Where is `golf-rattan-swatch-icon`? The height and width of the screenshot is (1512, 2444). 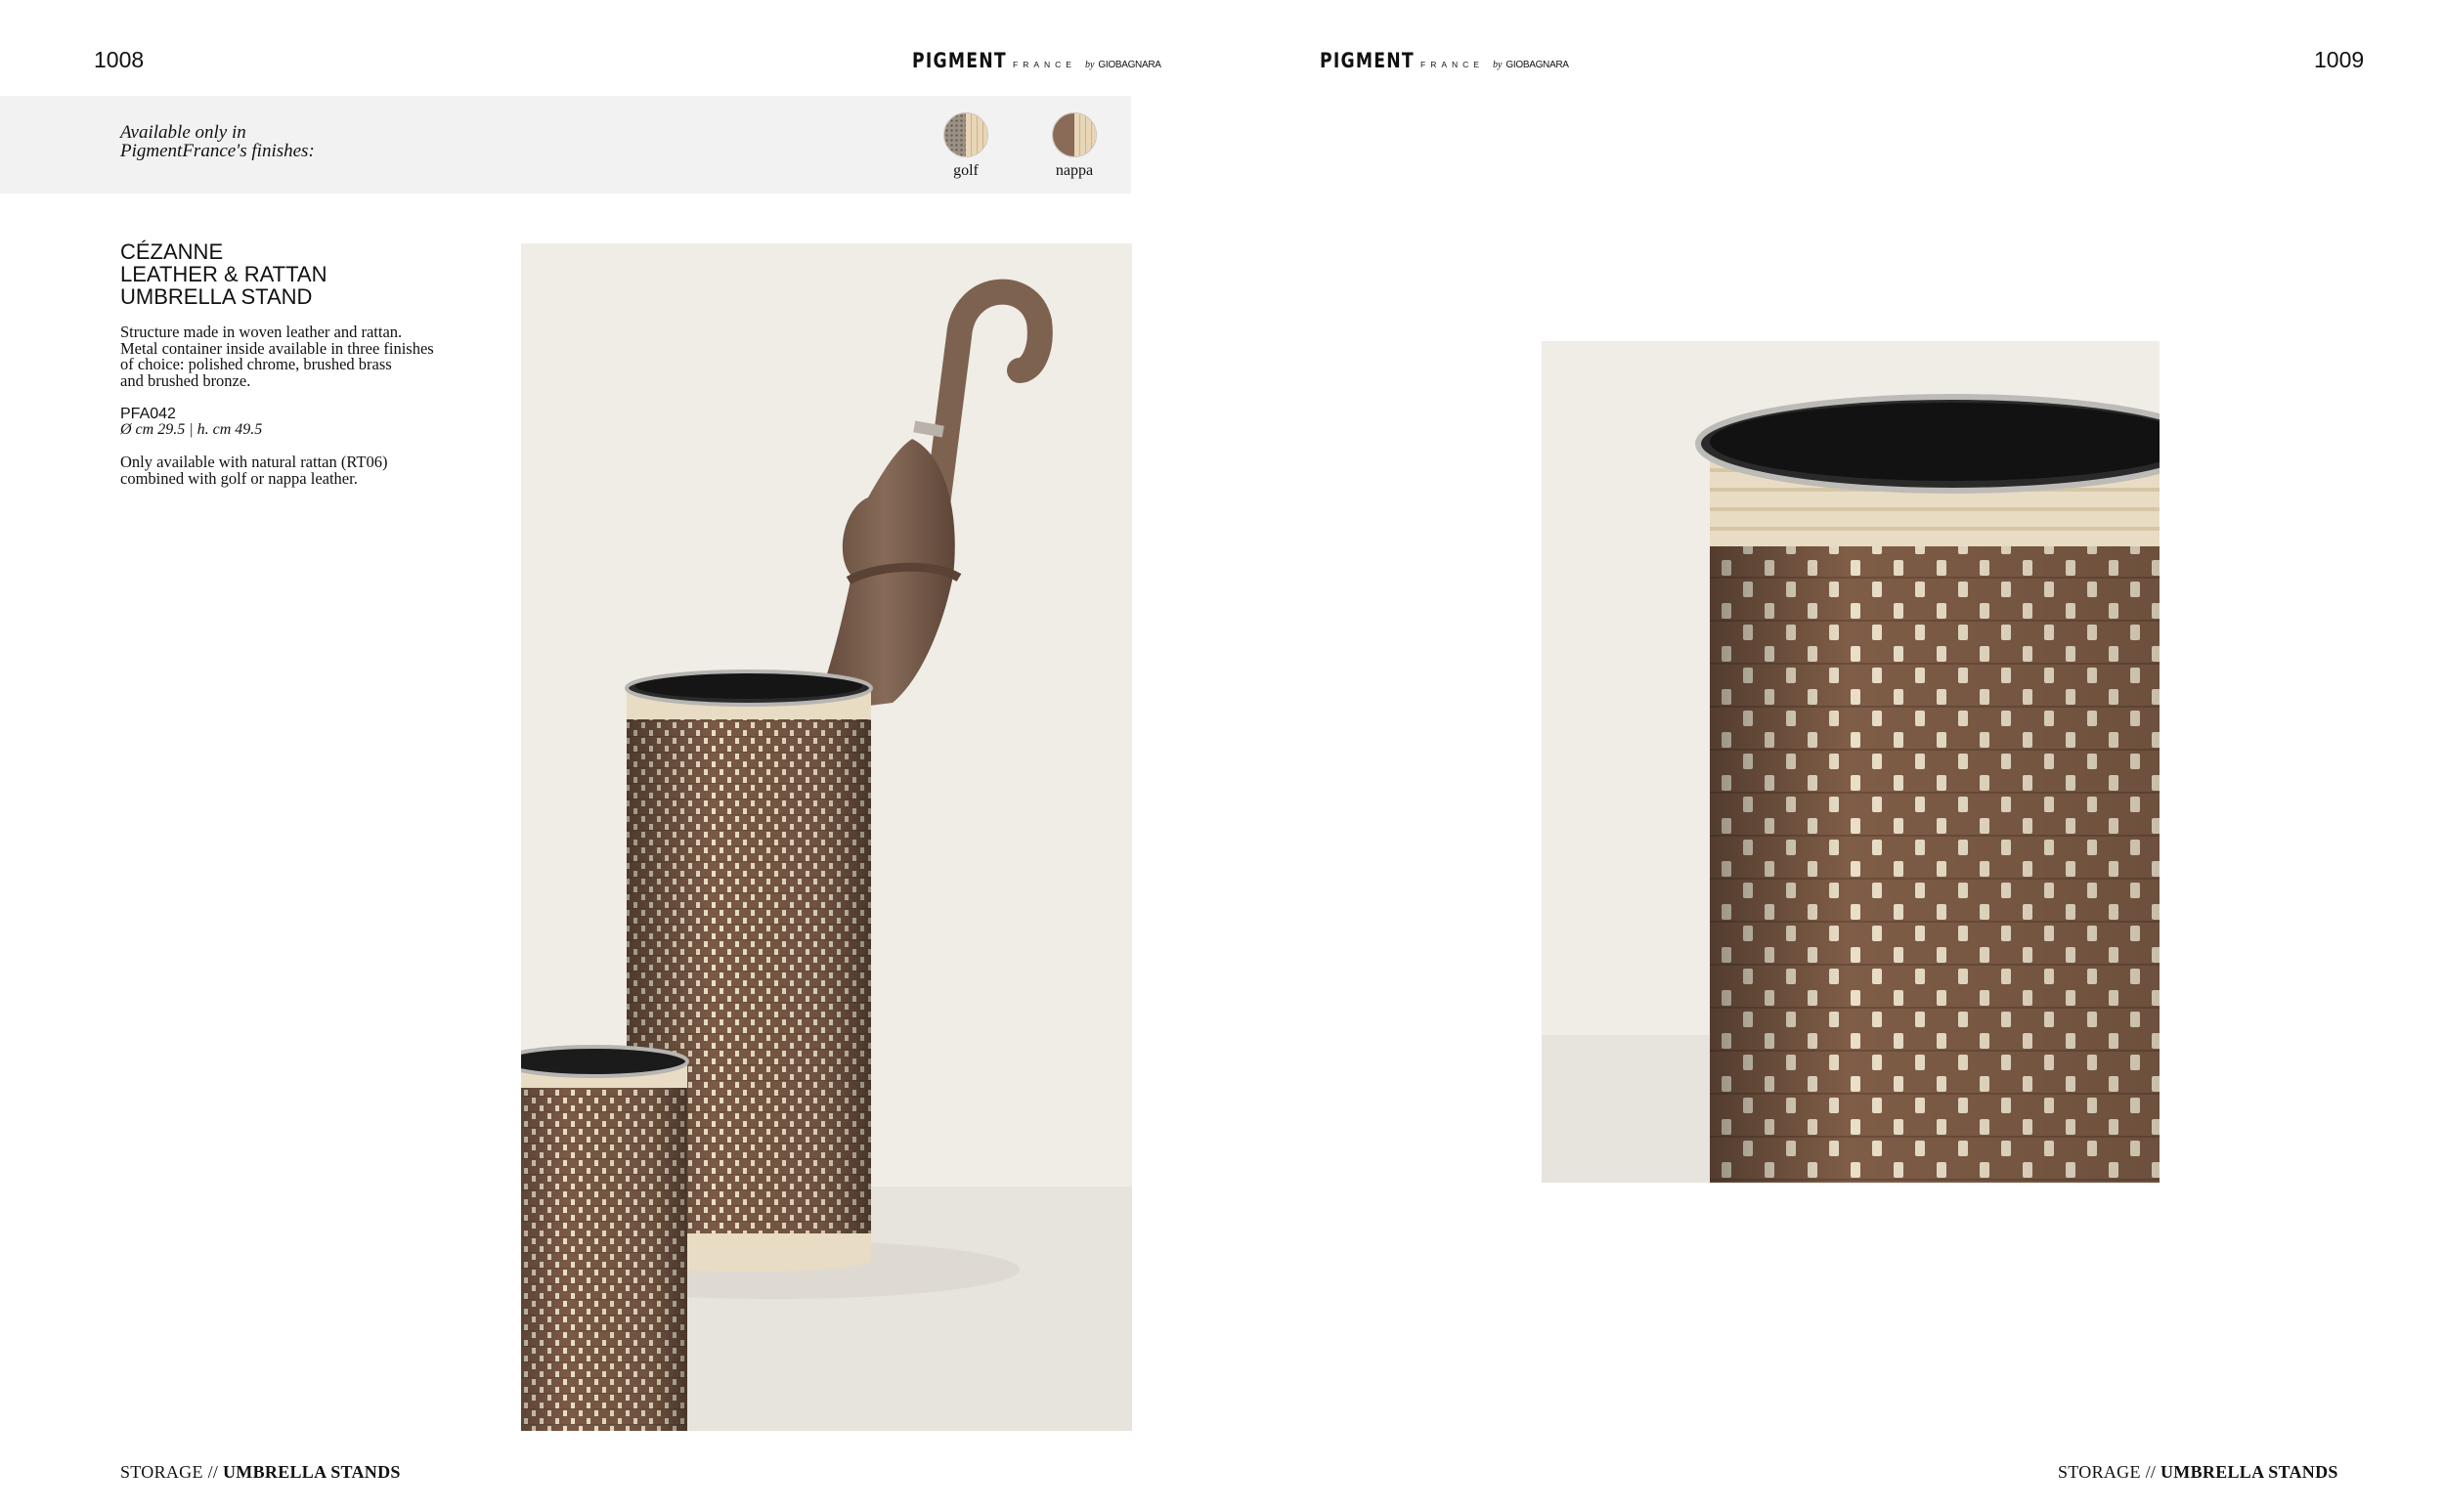
golf-rattan-swatch-icon is located at coordinates (965, 134).